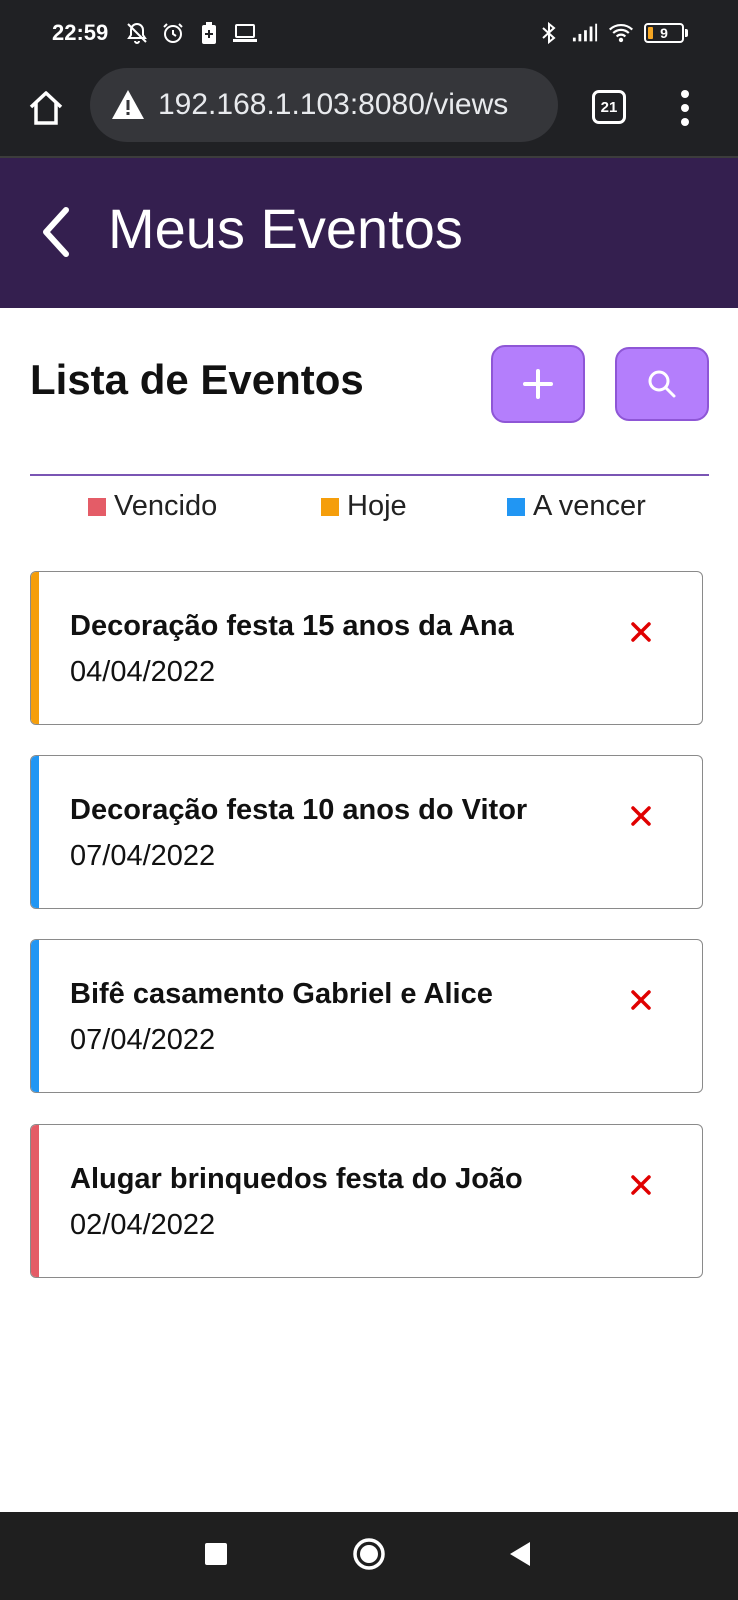  I want to click on battery-icon: 9, so click(666, 33).